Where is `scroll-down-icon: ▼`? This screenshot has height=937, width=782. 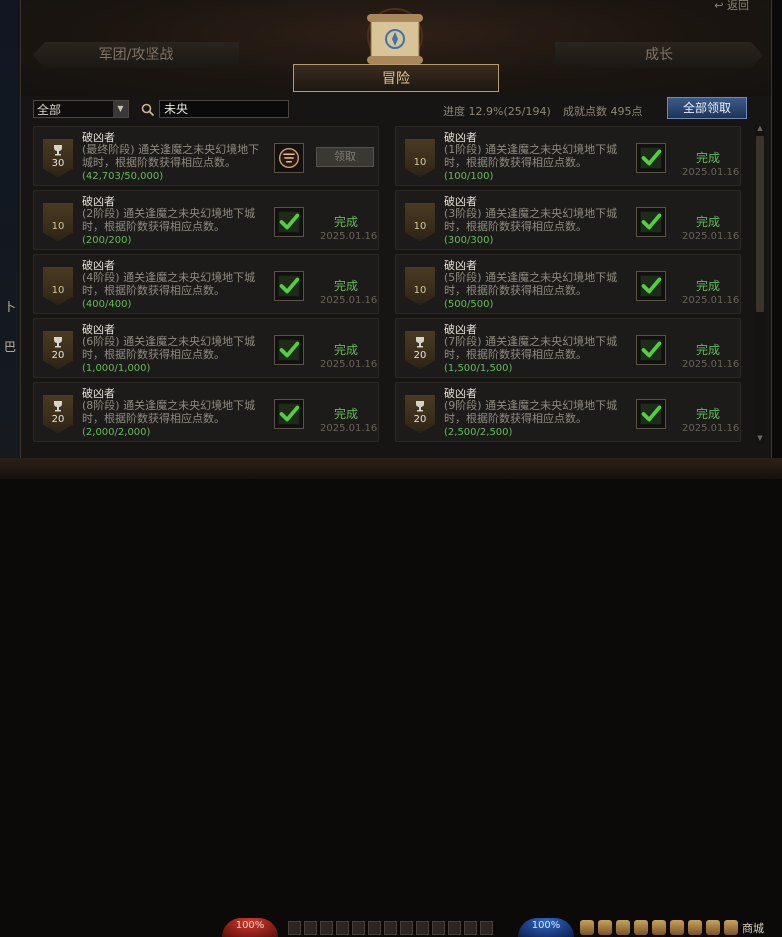
scroll-down-icon: ▼ is located at coordinates (760, 439).